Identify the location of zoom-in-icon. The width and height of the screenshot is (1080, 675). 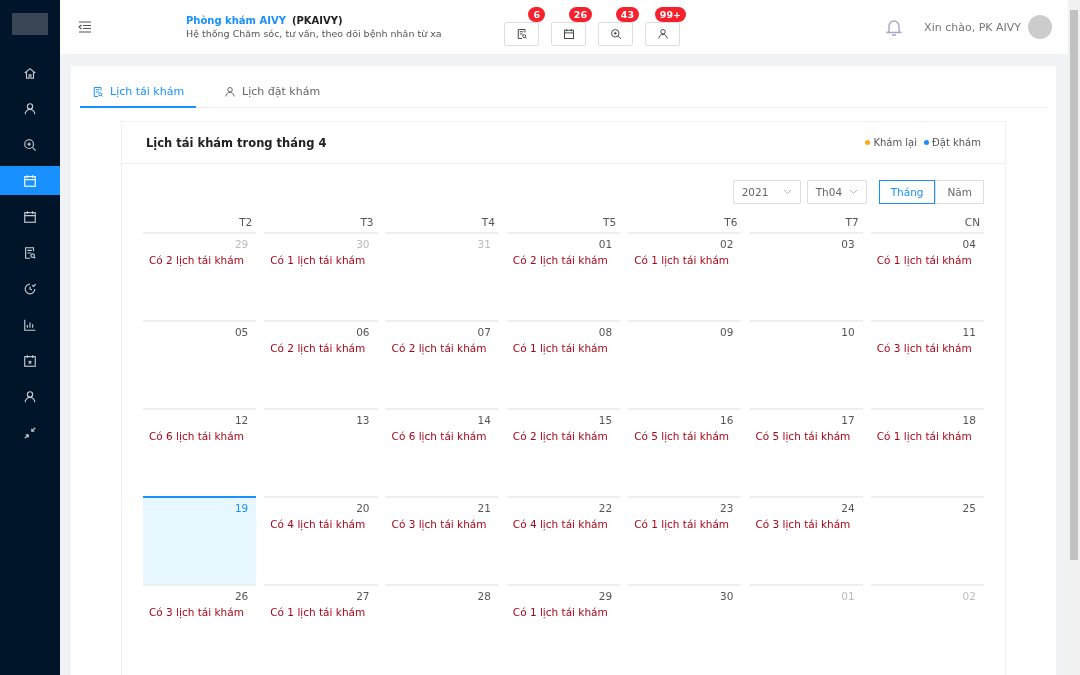
(615, 34).